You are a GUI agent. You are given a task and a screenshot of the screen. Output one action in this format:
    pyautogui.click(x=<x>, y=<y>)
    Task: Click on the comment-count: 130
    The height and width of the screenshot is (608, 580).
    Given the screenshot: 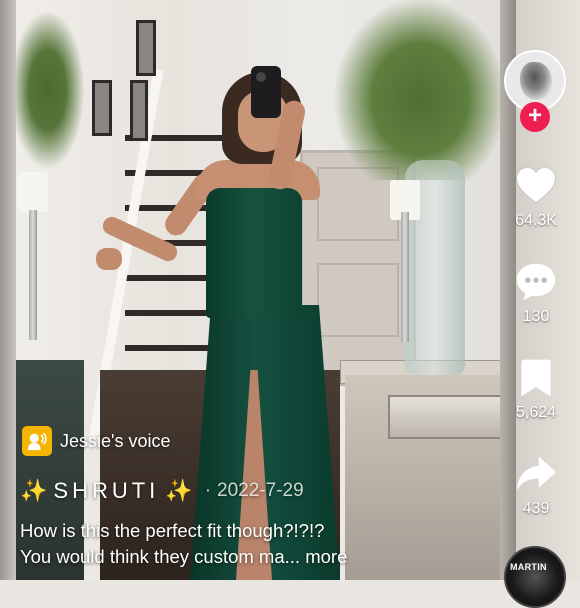 What is the action you would take?
    pyautogui.click(x=536, y=316)
    